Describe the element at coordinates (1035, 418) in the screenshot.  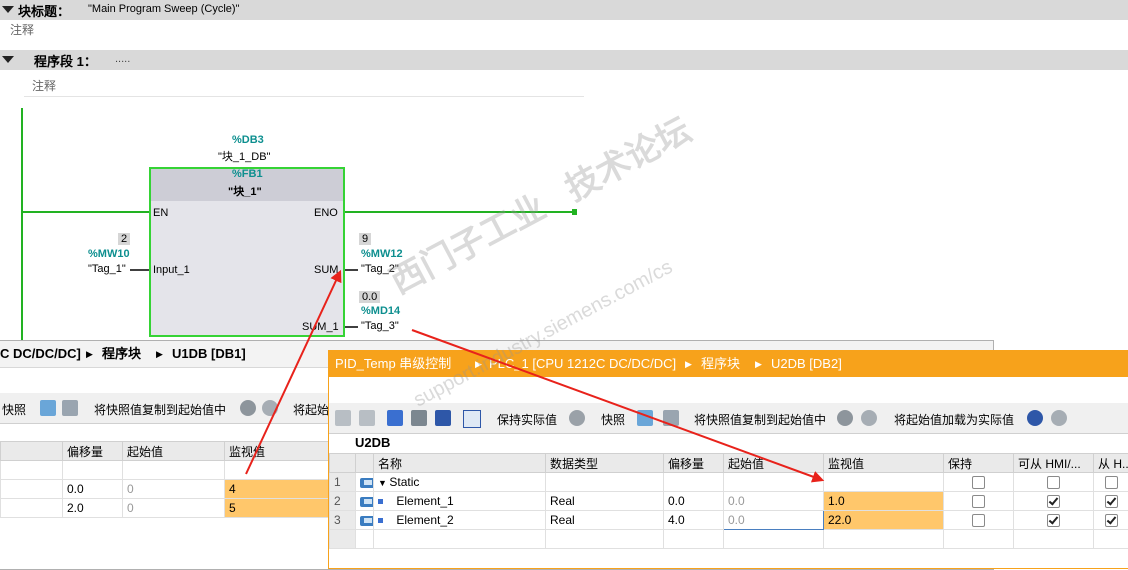
I see `database-download-icon` at that location.